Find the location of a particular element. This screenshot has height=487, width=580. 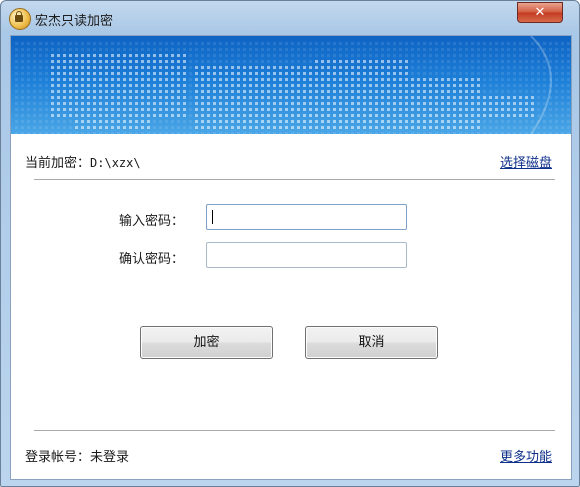

current-encrypt-row: 当前加密：D:\xzx\ is located at coordinates (83, 161).